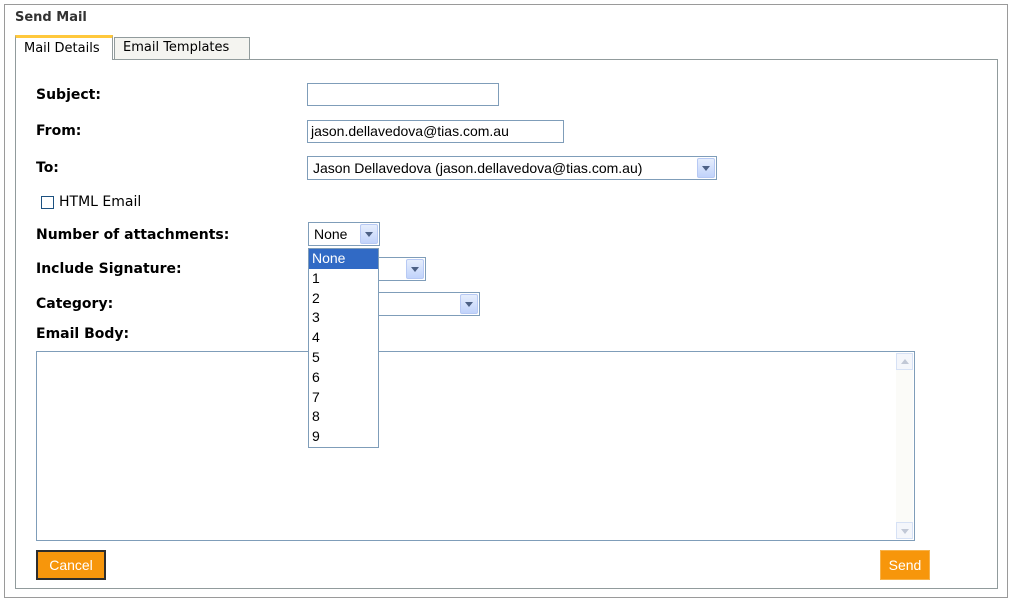  I want to click on scroll-up-icon, so click(904, 361).